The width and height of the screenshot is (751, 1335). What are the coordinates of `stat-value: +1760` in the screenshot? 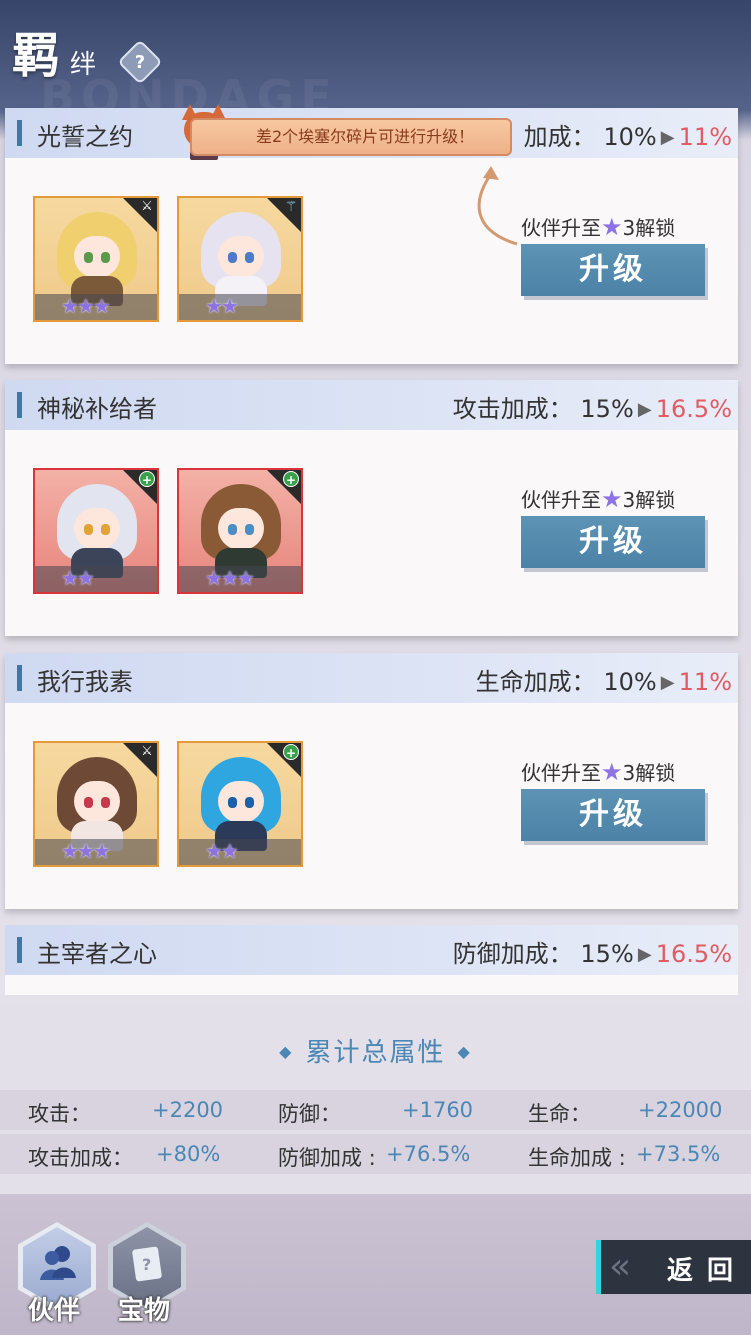 It's located at (438, 1110).